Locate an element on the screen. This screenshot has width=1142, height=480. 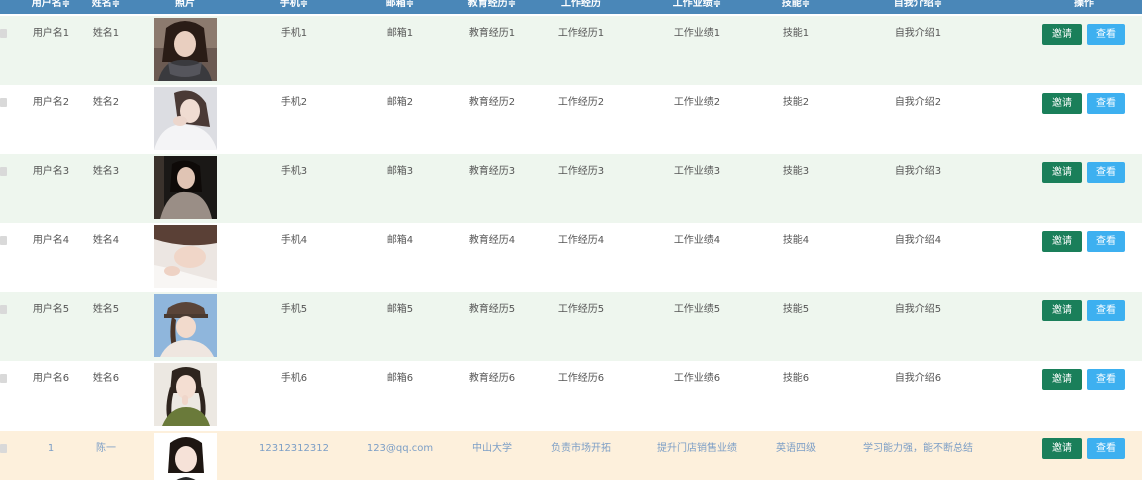
cell-phone: 手机6 is located at coordinates (294, 378).